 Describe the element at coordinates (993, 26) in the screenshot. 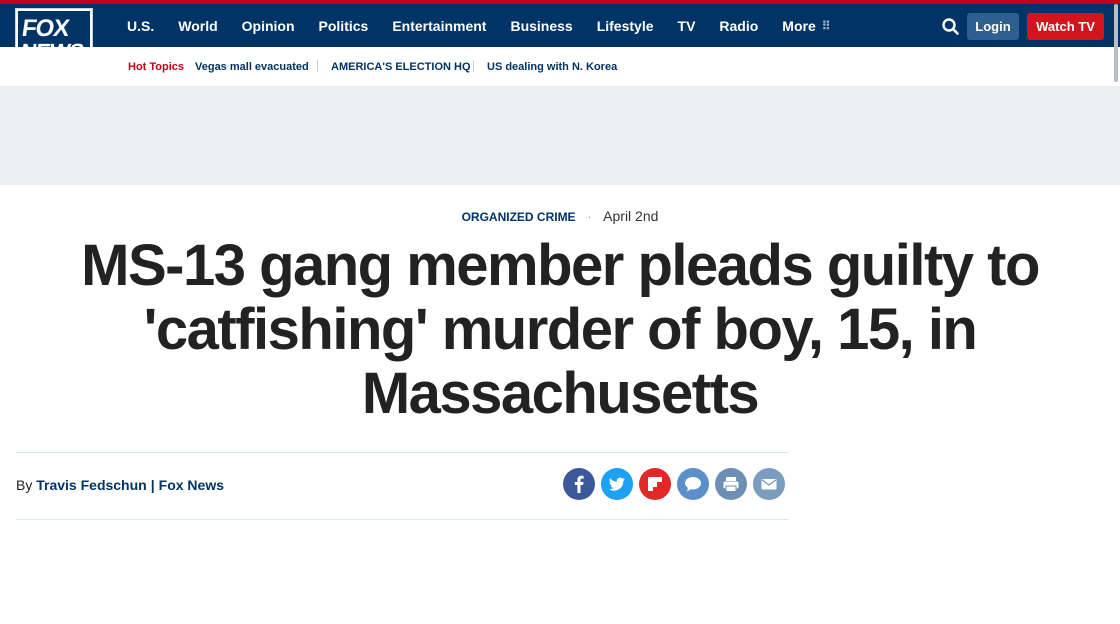

I see `login-button: Login` at that location.